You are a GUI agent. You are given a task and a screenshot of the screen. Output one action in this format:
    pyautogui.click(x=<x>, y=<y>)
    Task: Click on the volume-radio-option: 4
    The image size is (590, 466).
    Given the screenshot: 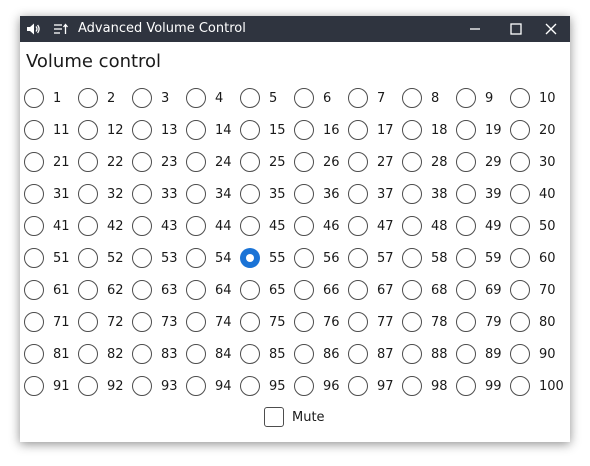 What is the action you would take?
    pyautogui.click(x=213, y=98)
    